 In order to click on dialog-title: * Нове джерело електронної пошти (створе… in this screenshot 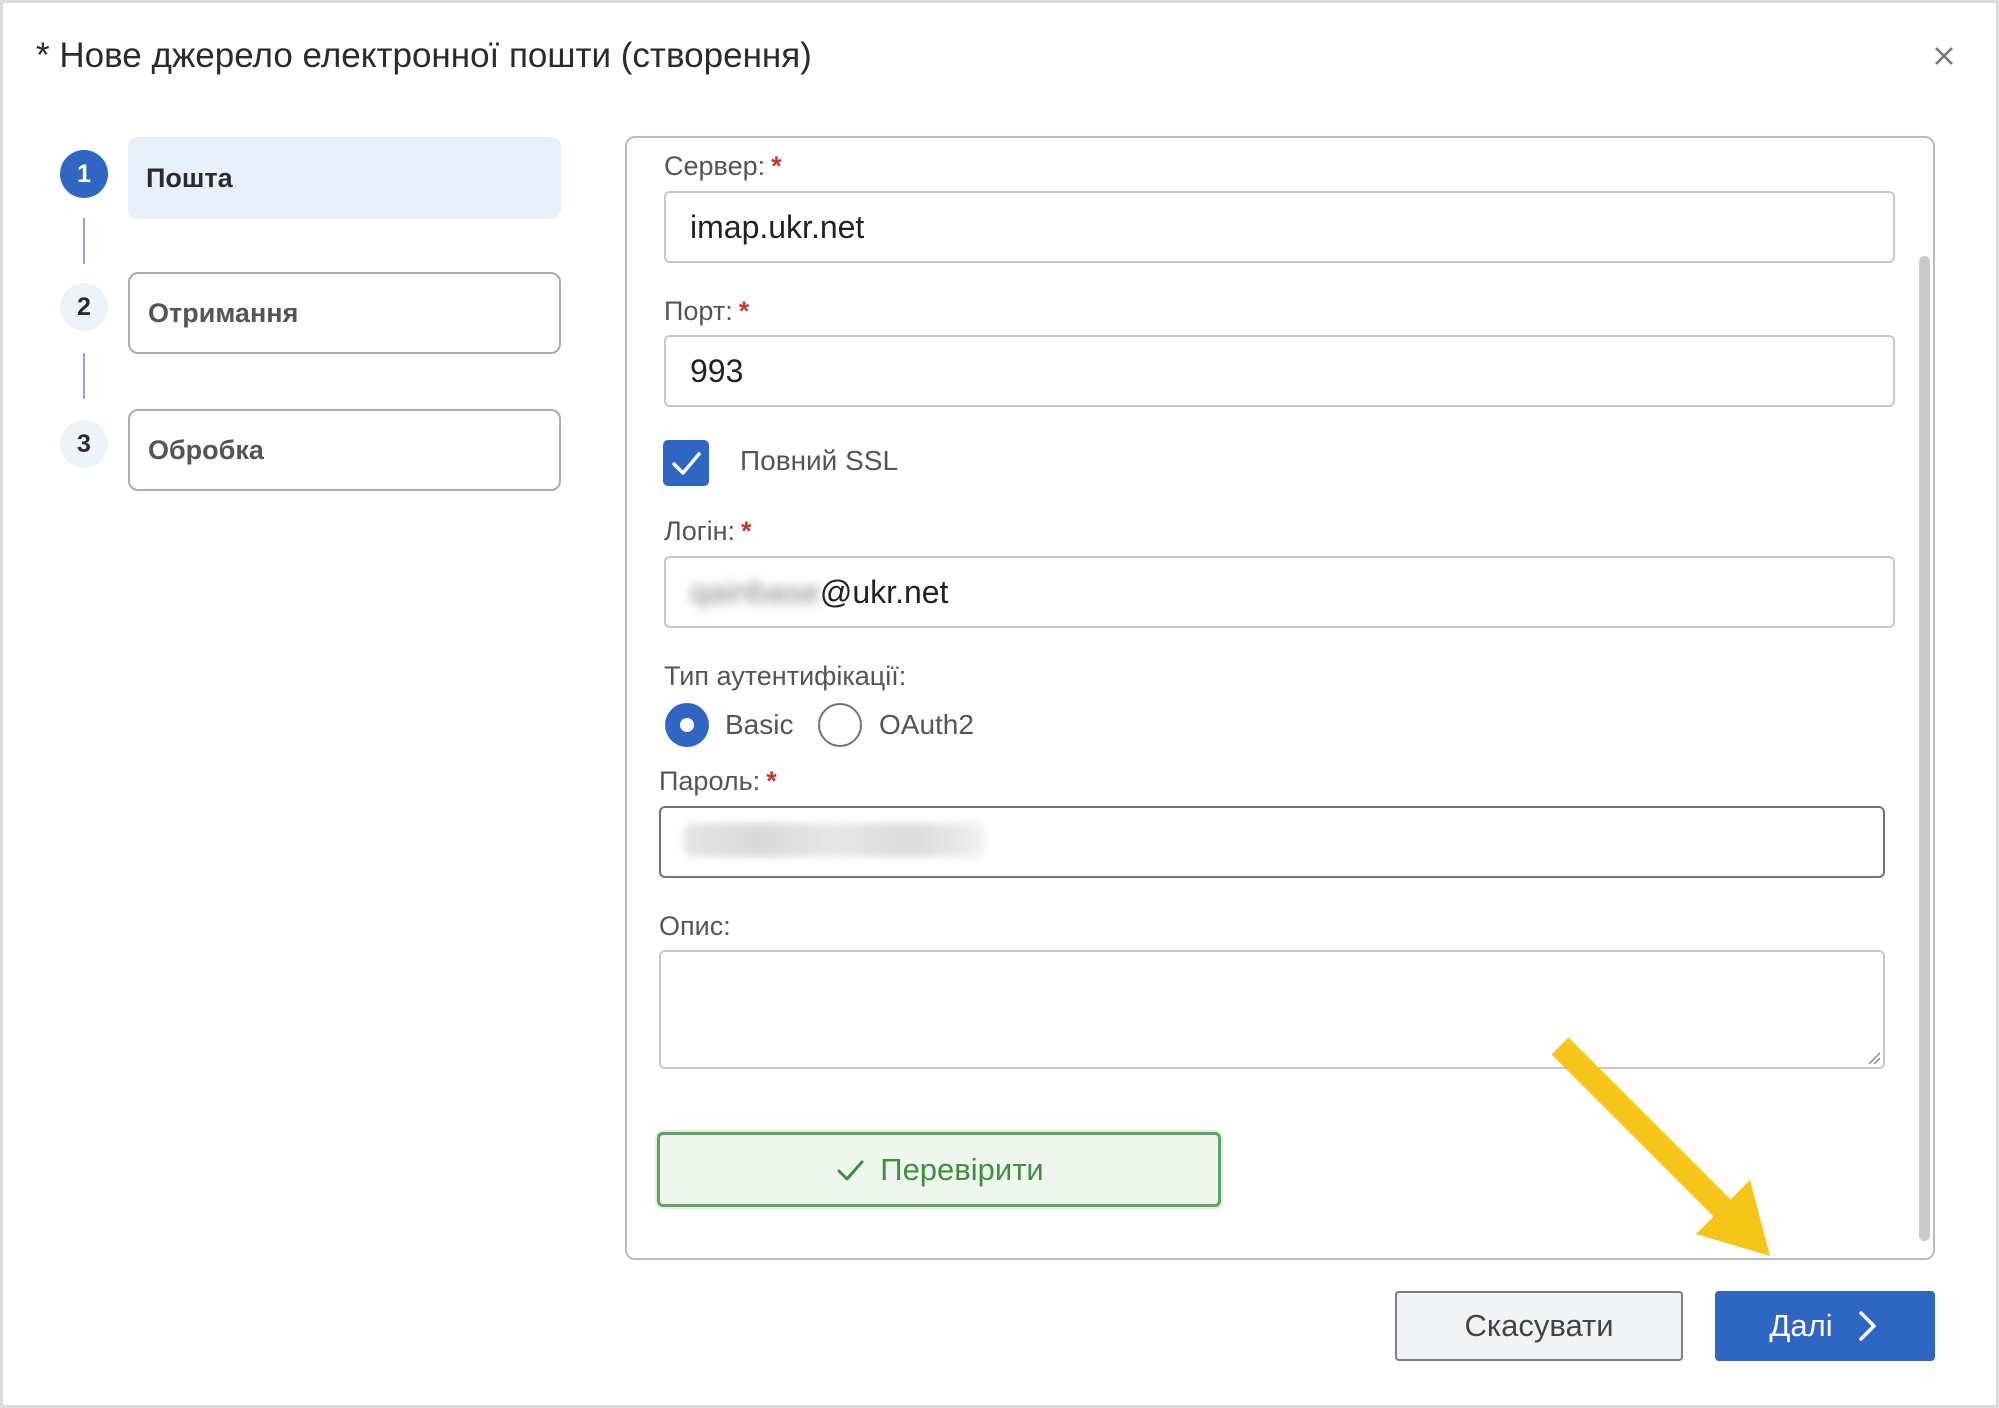, I will do `click(424, 55)`.